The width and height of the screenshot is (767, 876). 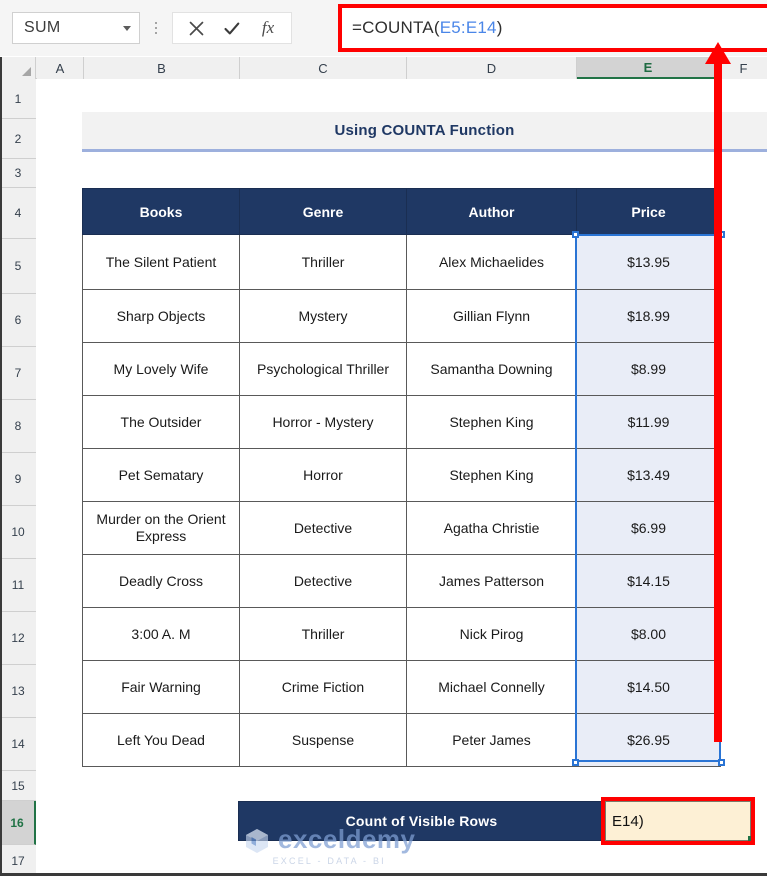 I want to click on cell-price: $8.00, so click(x=648, y=634).